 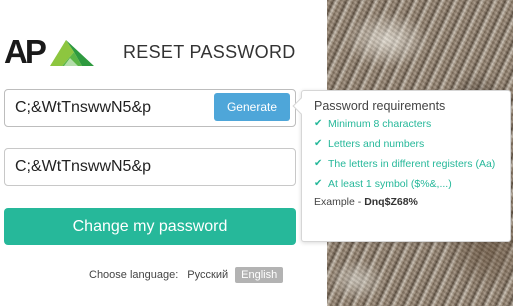 What do you see at coordinates (380, 124) in the screenshot?
I see `requirement-text: Minimum 8 characters` at bounding box center [380, 124].